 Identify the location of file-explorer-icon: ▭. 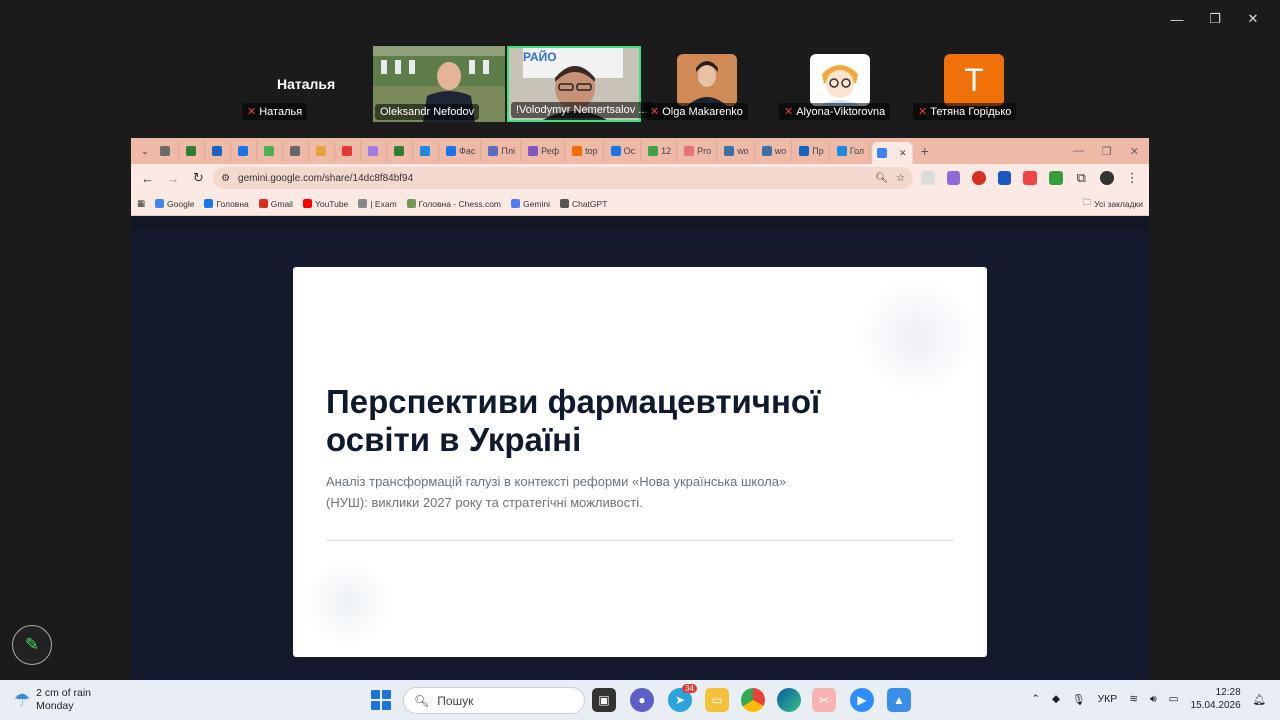
(717, 700).